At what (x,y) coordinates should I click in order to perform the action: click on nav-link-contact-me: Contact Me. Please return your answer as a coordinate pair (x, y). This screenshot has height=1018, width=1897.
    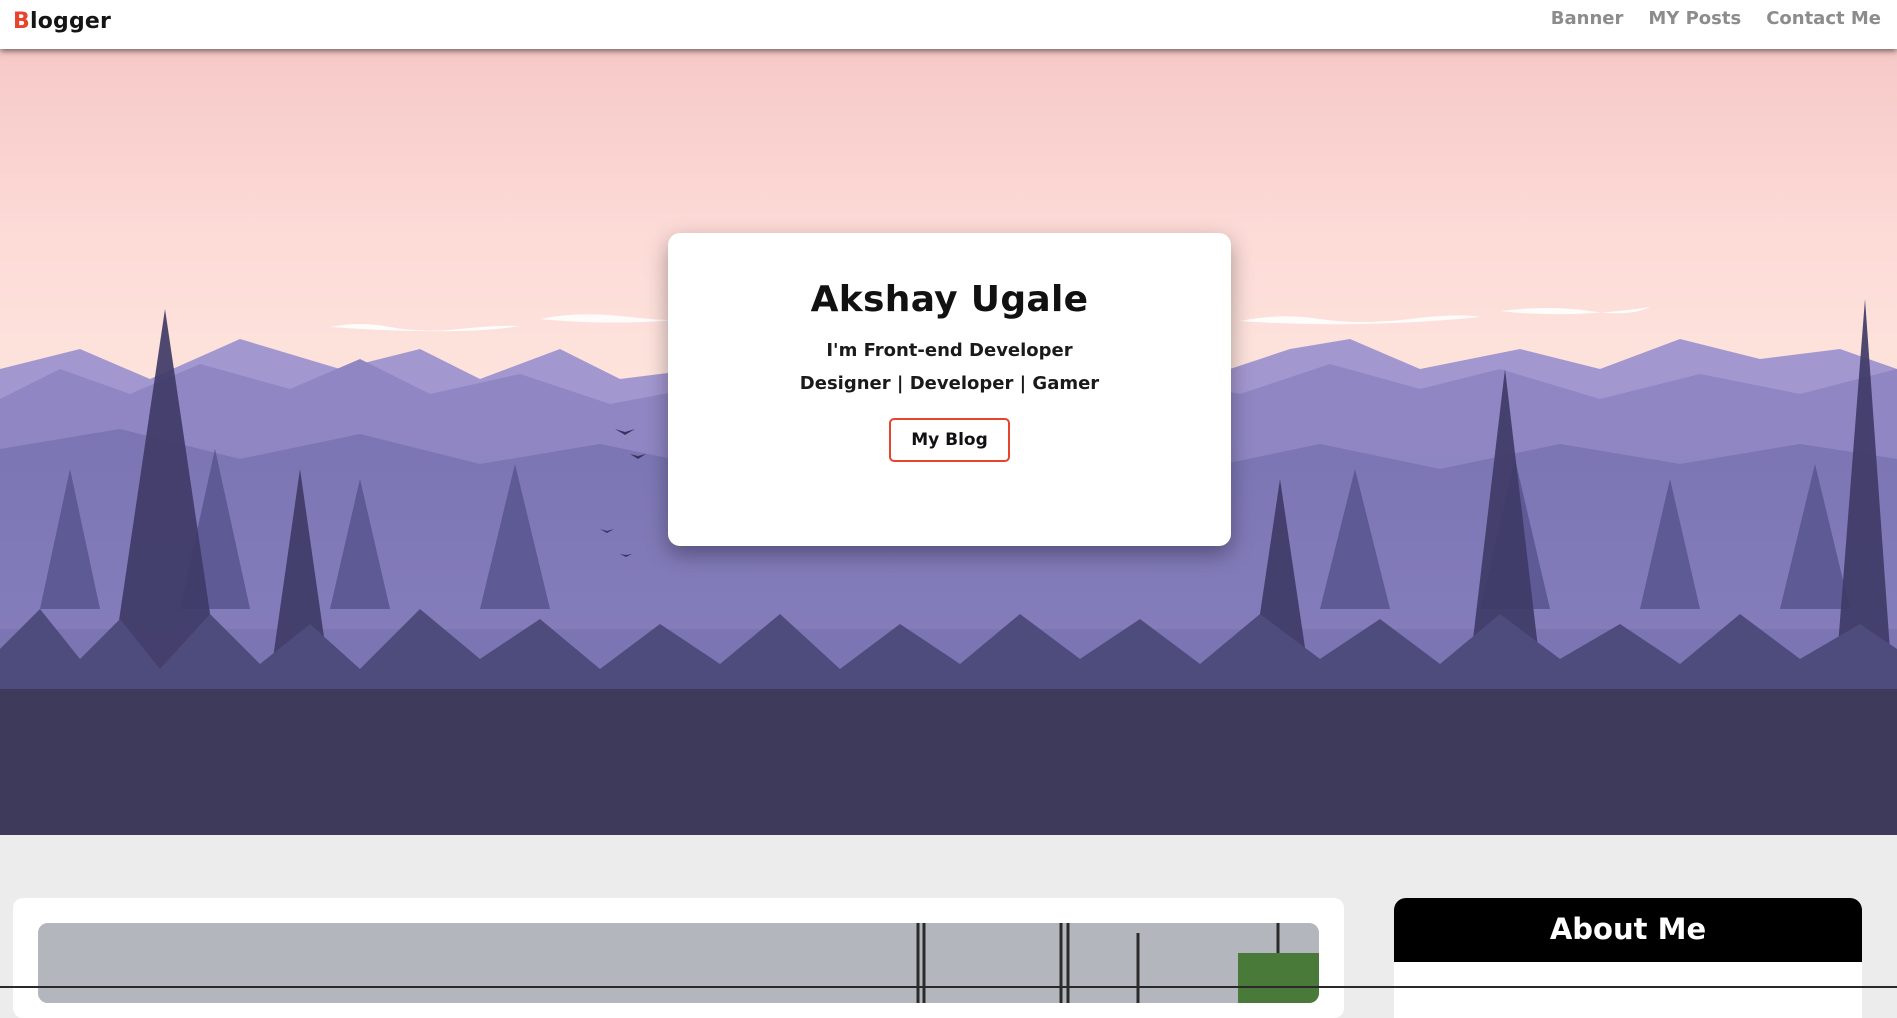
    Looking at the image, I should click on (1823, 18).